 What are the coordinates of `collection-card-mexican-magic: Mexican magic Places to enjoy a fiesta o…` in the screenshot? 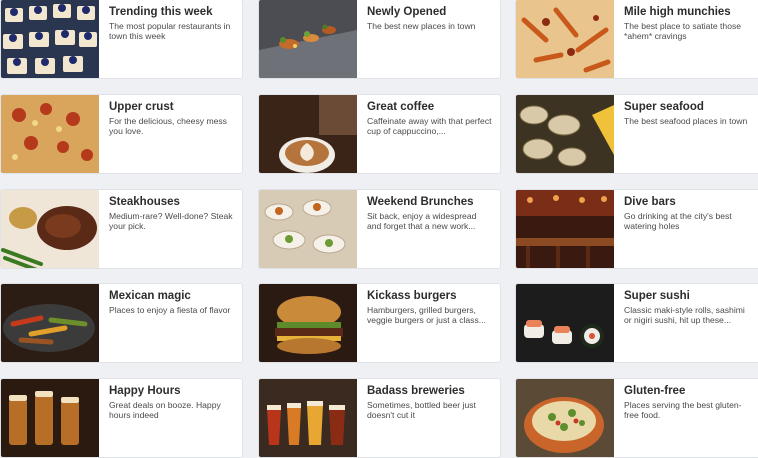 It's located at (121, 323).